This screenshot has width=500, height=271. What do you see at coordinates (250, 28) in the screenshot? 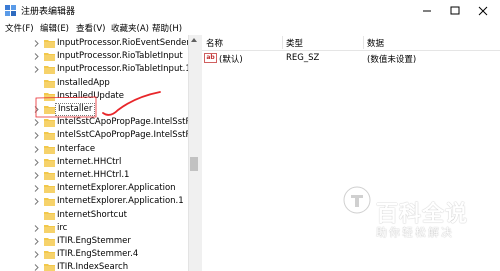
I see `menu-bar: 文件(F) 编辑(E) 查看(V) 收藏夹(A) 帮助(H)` at bounding box center [250, 28].